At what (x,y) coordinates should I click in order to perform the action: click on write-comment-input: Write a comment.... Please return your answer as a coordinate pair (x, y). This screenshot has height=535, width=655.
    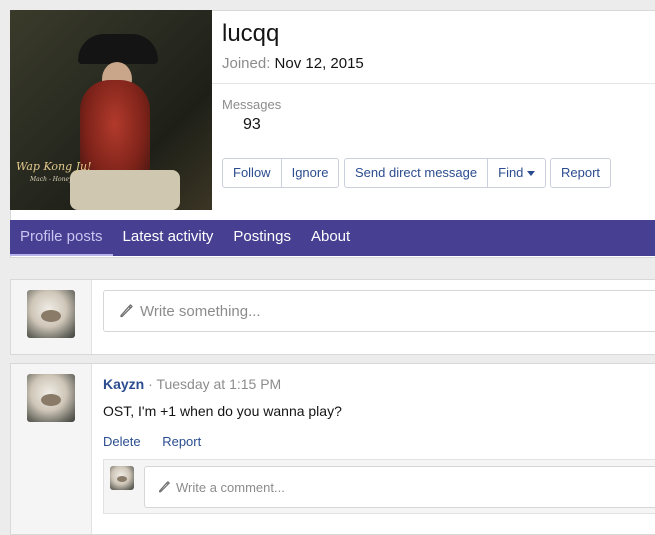
    Looking at the image, I should click on (399, 487).